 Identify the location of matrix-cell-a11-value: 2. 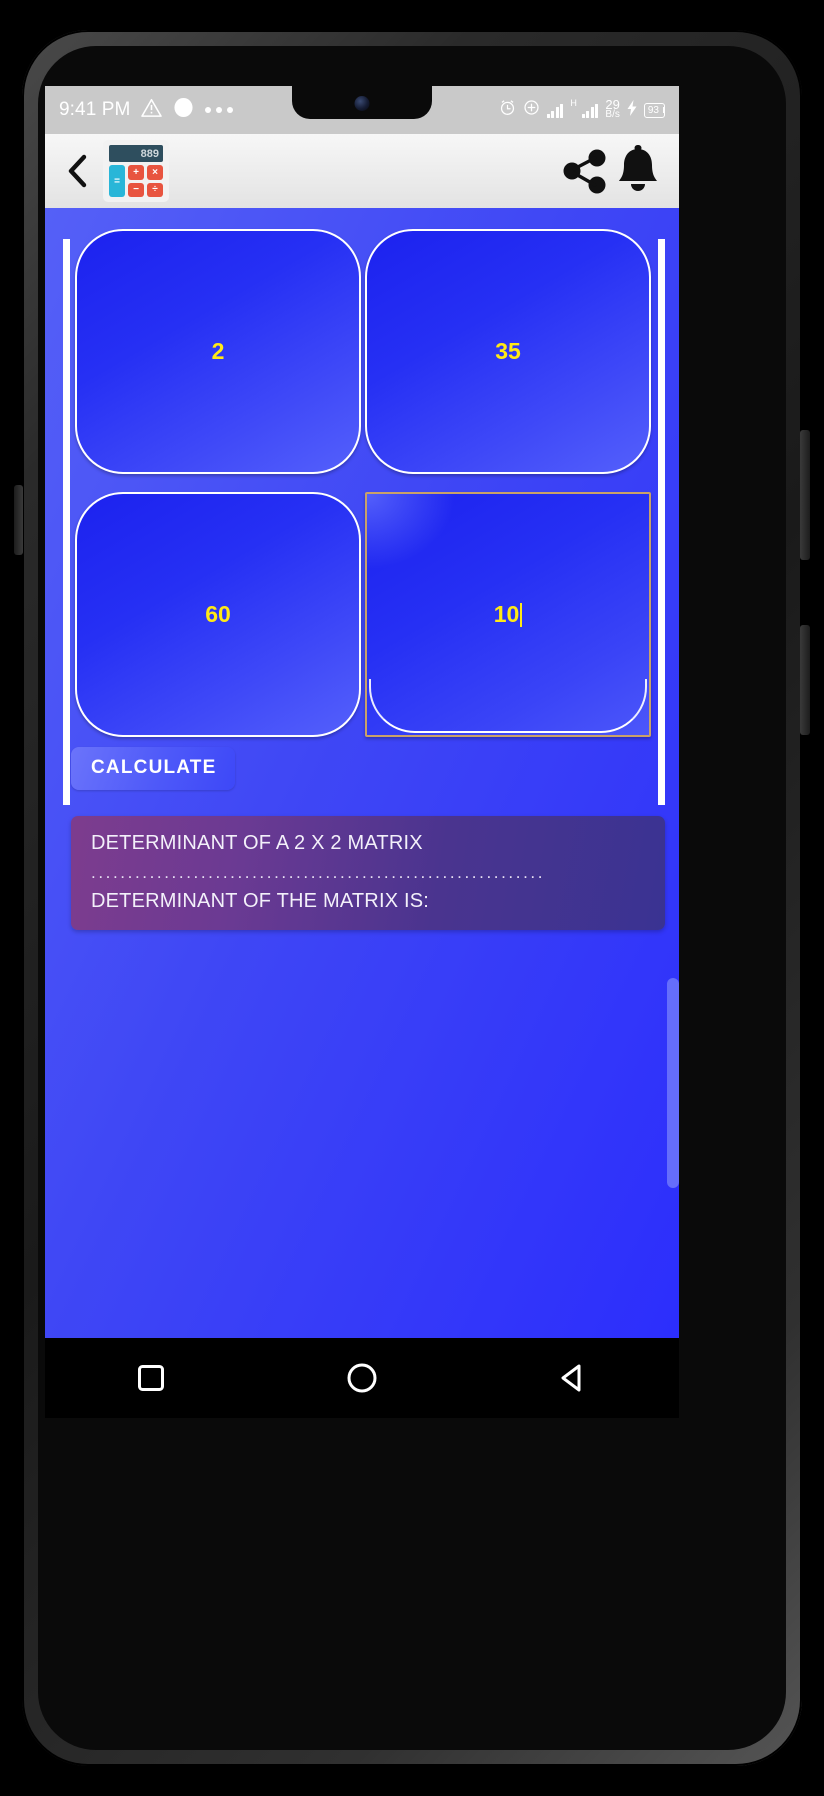
(218, 351).